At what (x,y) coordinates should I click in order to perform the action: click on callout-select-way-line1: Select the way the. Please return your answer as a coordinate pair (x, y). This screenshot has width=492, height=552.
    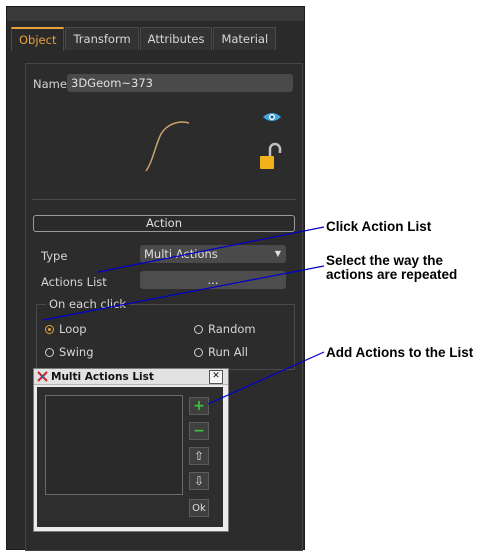
    Looking at the image, I should click on (385, 260).